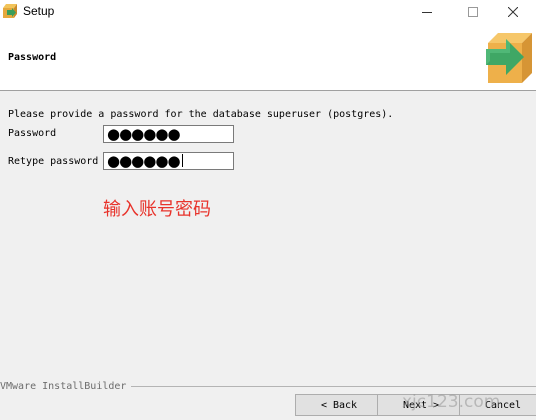  I want to click on maximize-icon, so click(473, 12).